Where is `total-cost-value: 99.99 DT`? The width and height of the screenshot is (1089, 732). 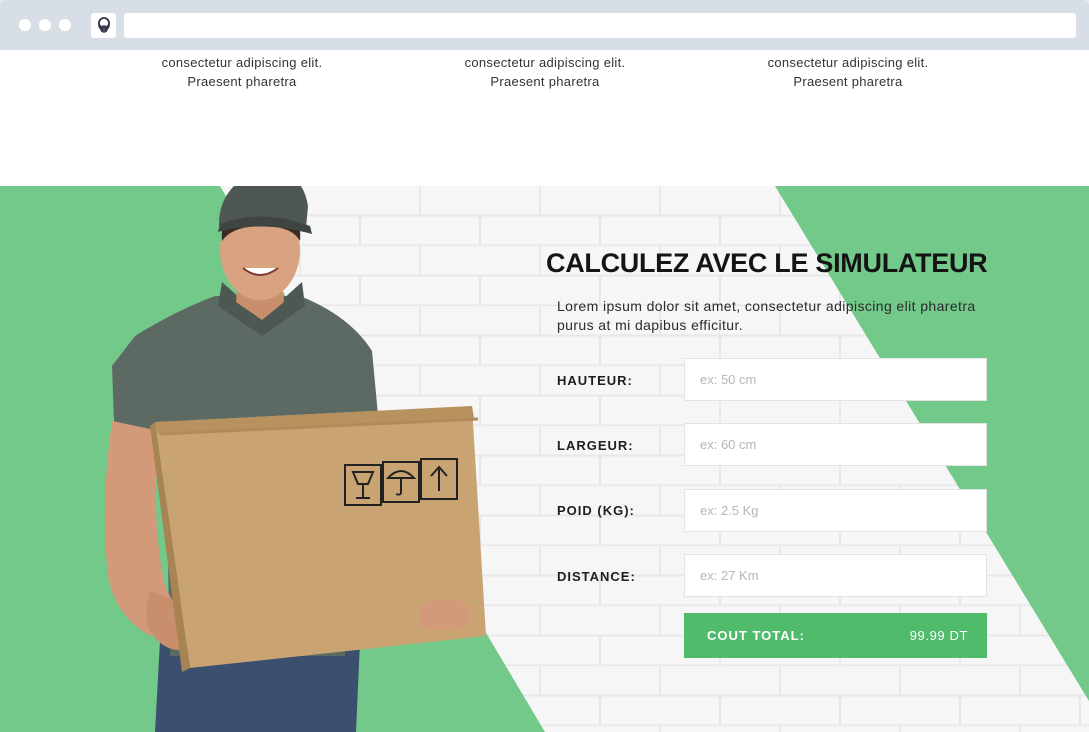
total-cost-value: 99.99 DT is located at coordinates (938, 635).